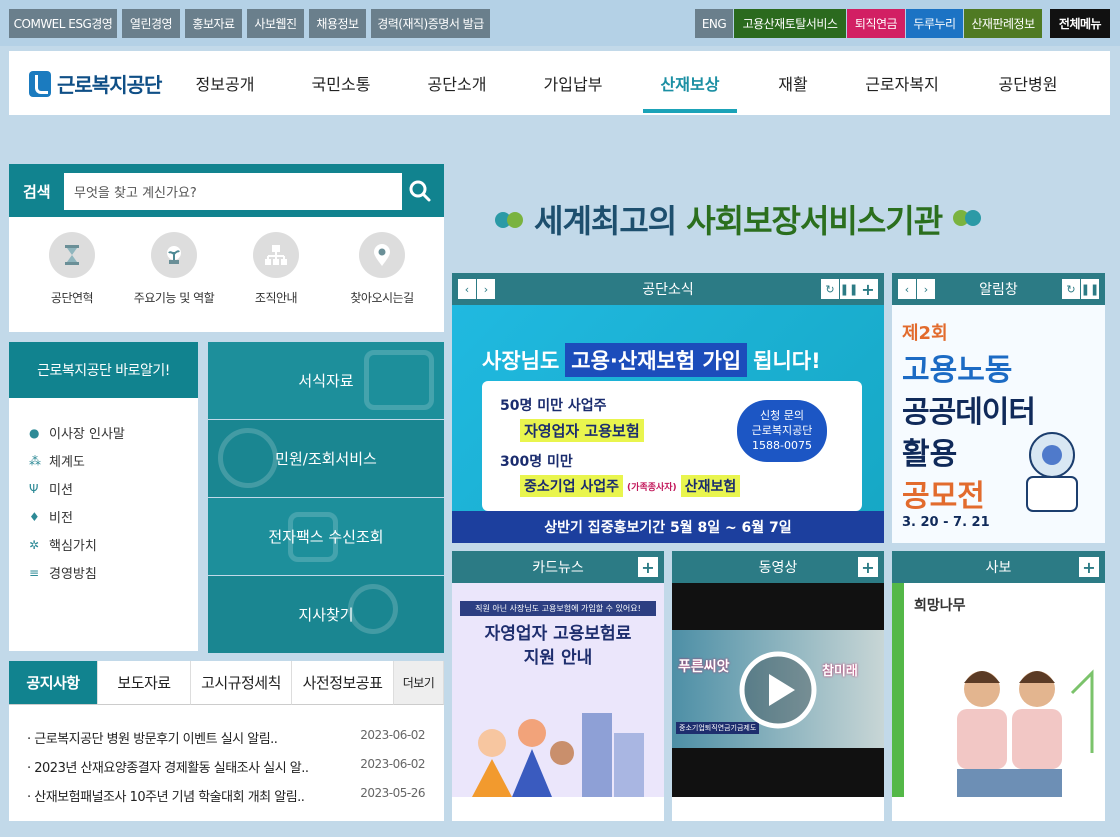  What do you see at coordinates (276, 255) in the screenshot?
I see `org-chart-icon` at bounding box center [276, 255].